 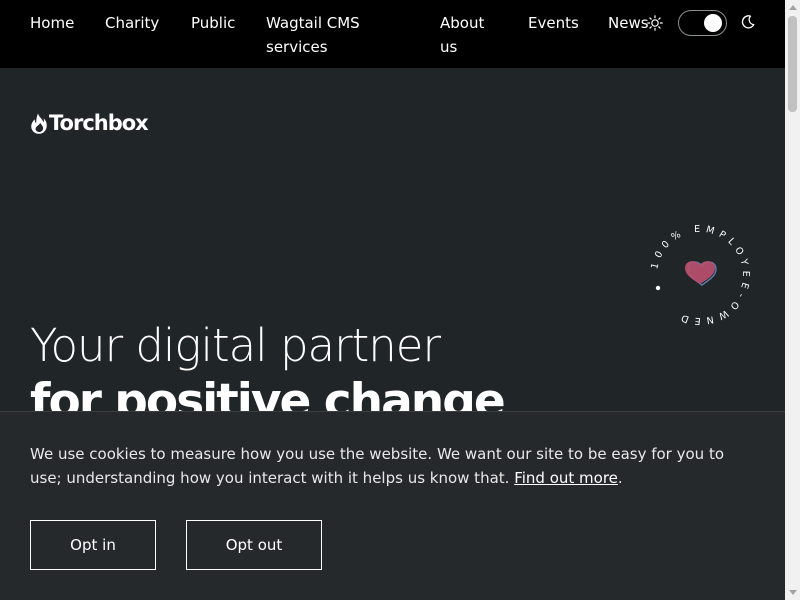 I want to click on page-scrollbar, so click(x=792, y=300).